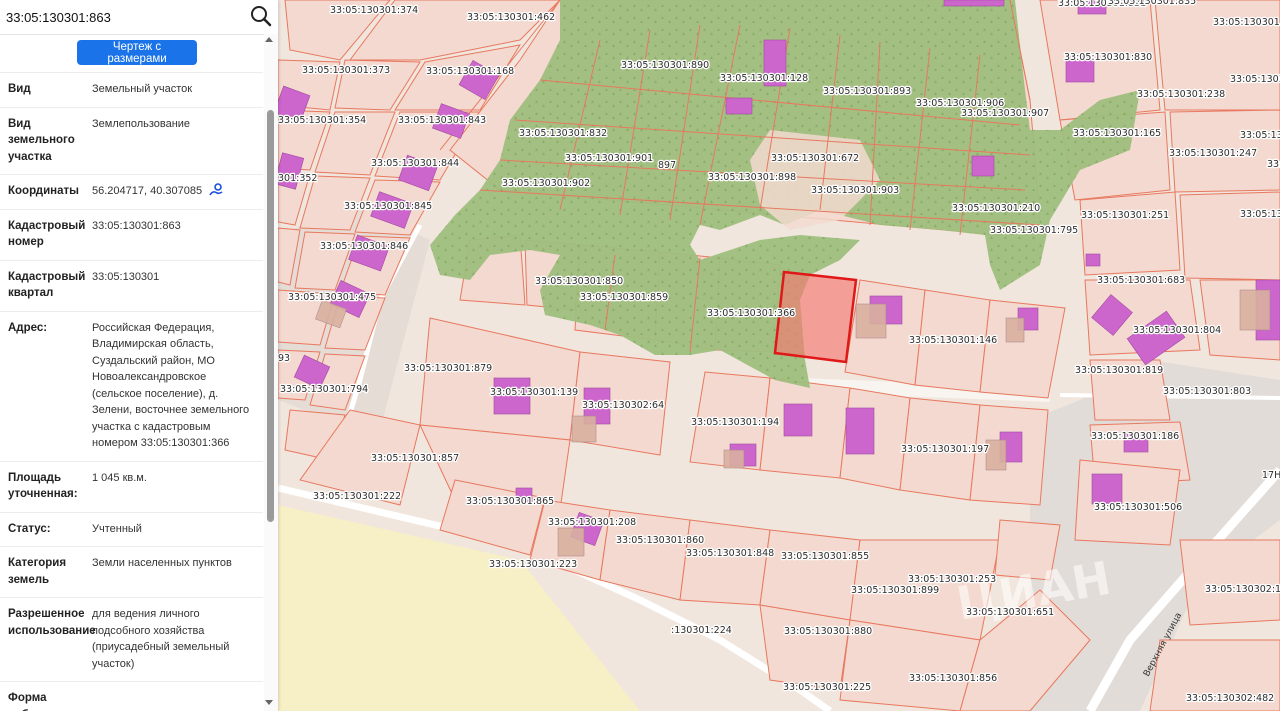 This screenshot has height=711, width=1280. What do you see at coordinates (162, 563) in the screenshot?
I see `row-value: Земли населенных пунктов` at bounding box center [162, 563].